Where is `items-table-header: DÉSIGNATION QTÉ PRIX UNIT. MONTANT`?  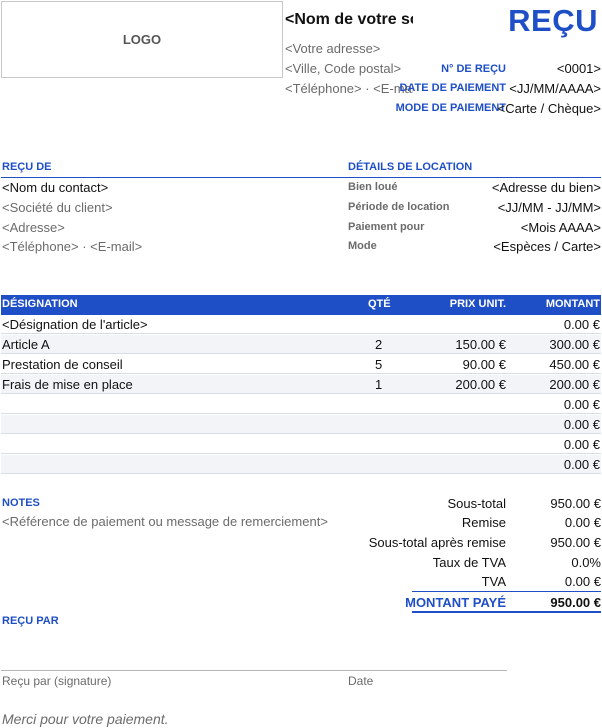 items-table-header: DÉSIGNATION QTÉ PRIX UNIT. MONTANT is located at coordinates (301, 305).